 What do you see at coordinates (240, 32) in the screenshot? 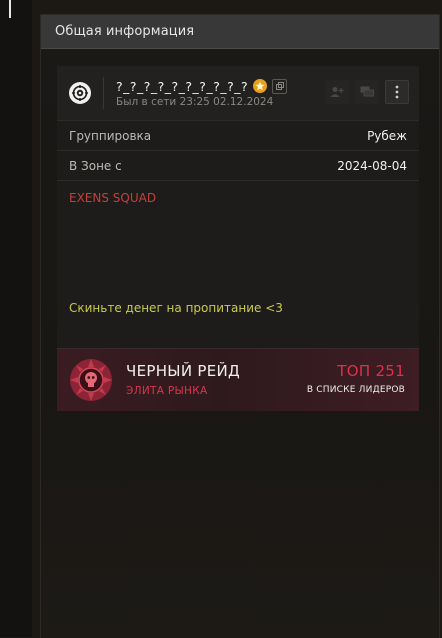
I see `panel-header: Общая информация` at bounding box center [240, 32].